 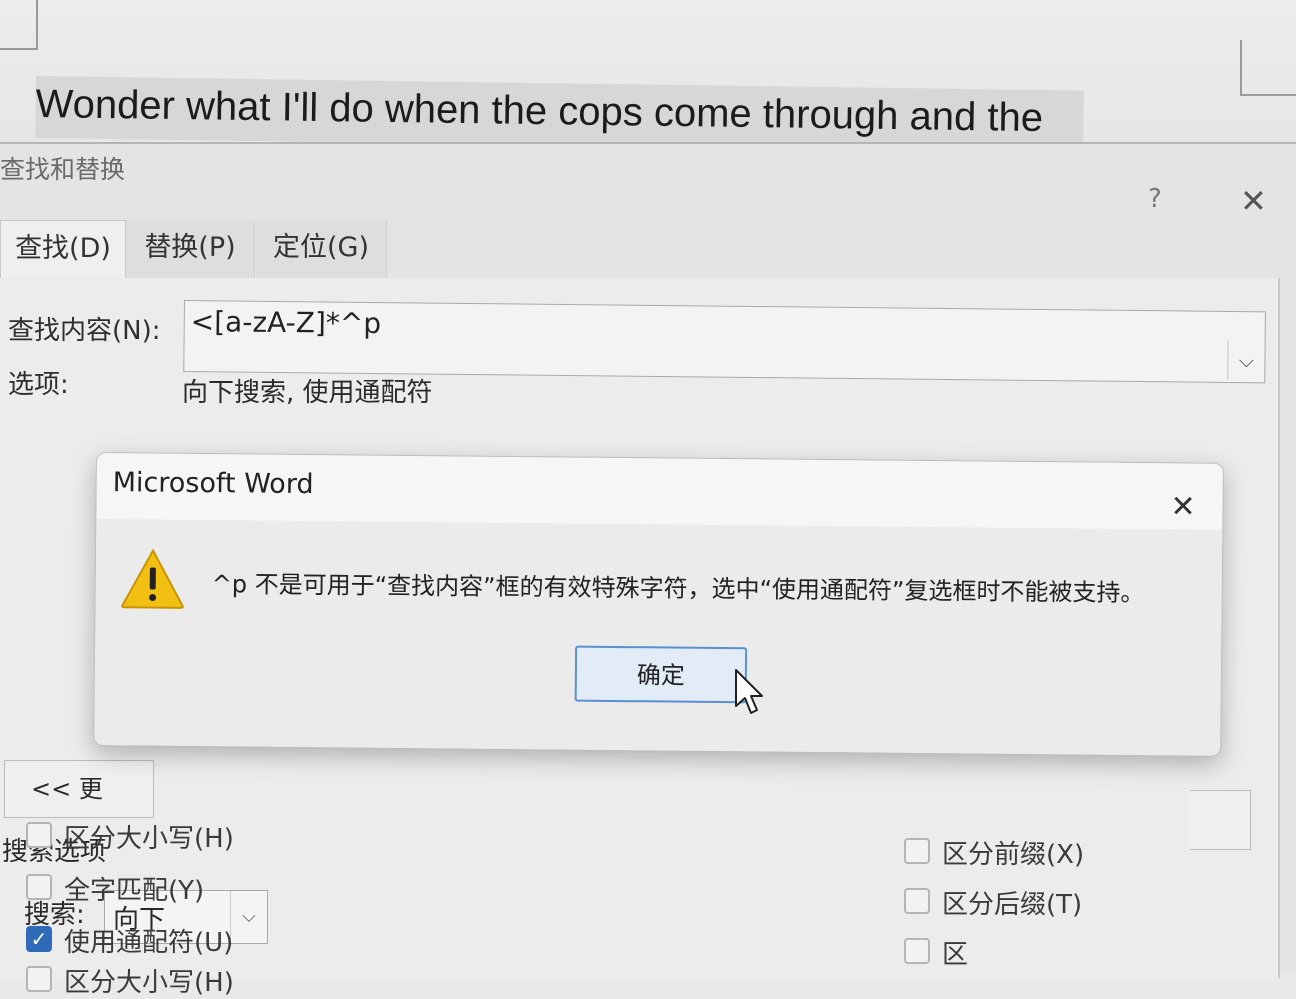 I want to click on tab-bar: 查找(D) 替换(P) 定位(G), so click(x=195, y=249).